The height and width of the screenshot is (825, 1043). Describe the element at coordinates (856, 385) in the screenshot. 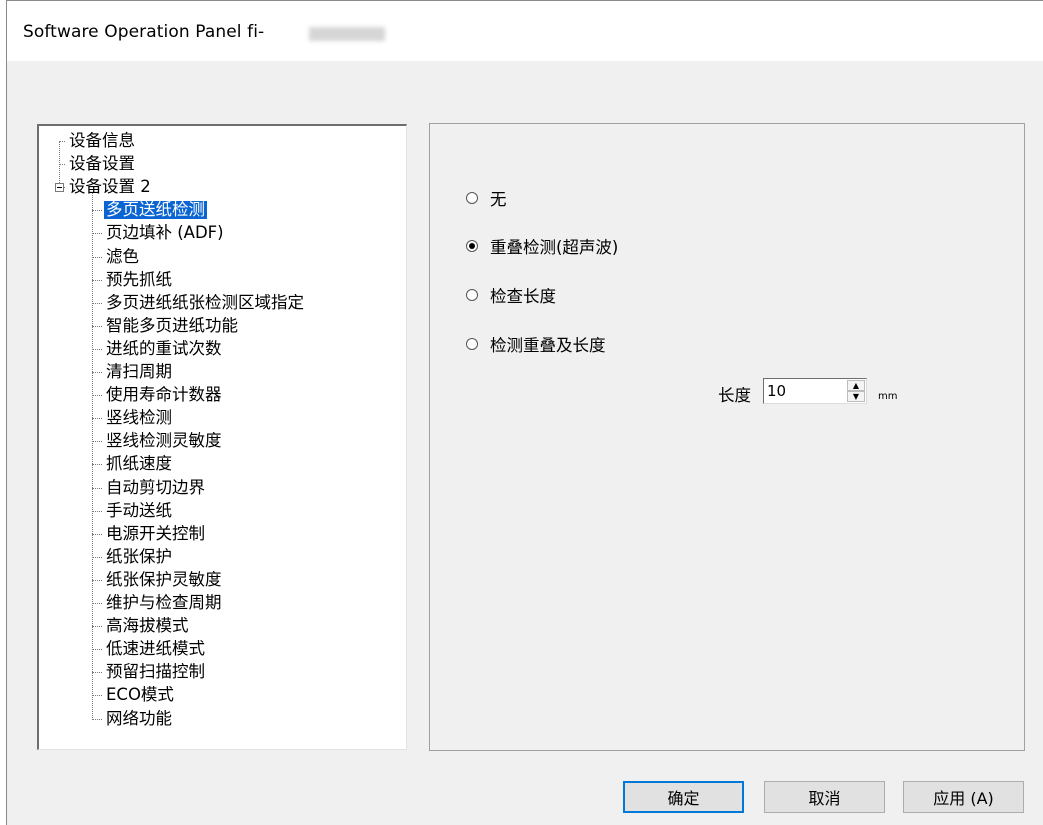

I see `spin-up-icon: ▲` at that location.